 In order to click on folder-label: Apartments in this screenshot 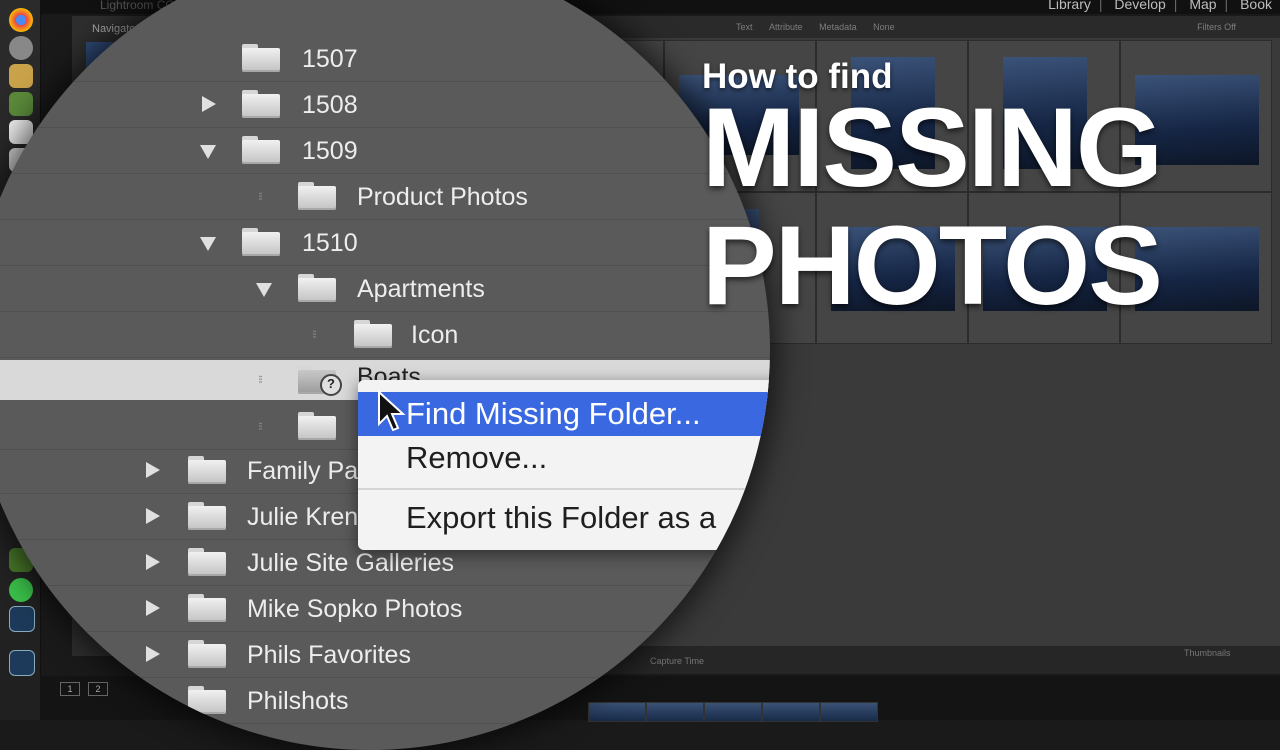, I will do `click(421, 289)`.